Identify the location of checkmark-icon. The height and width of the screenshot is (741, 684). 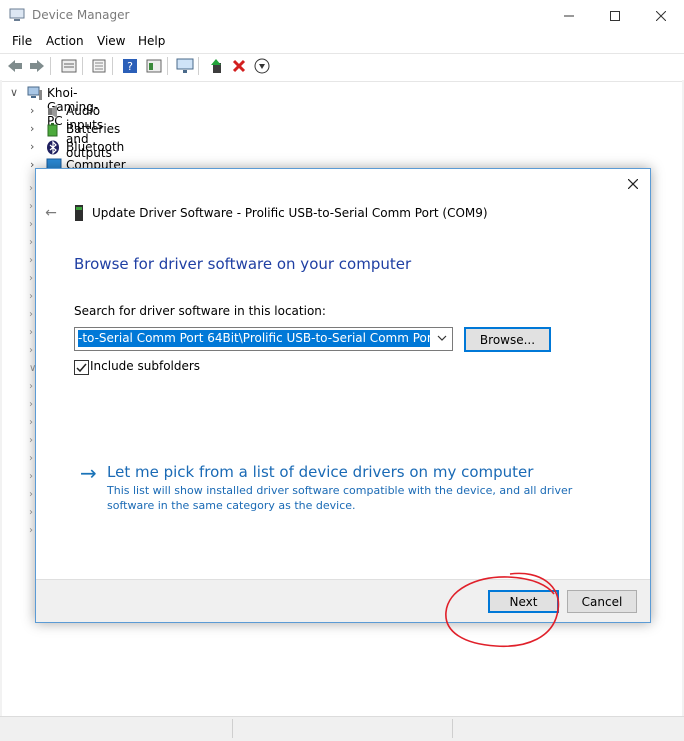
(81, 368).